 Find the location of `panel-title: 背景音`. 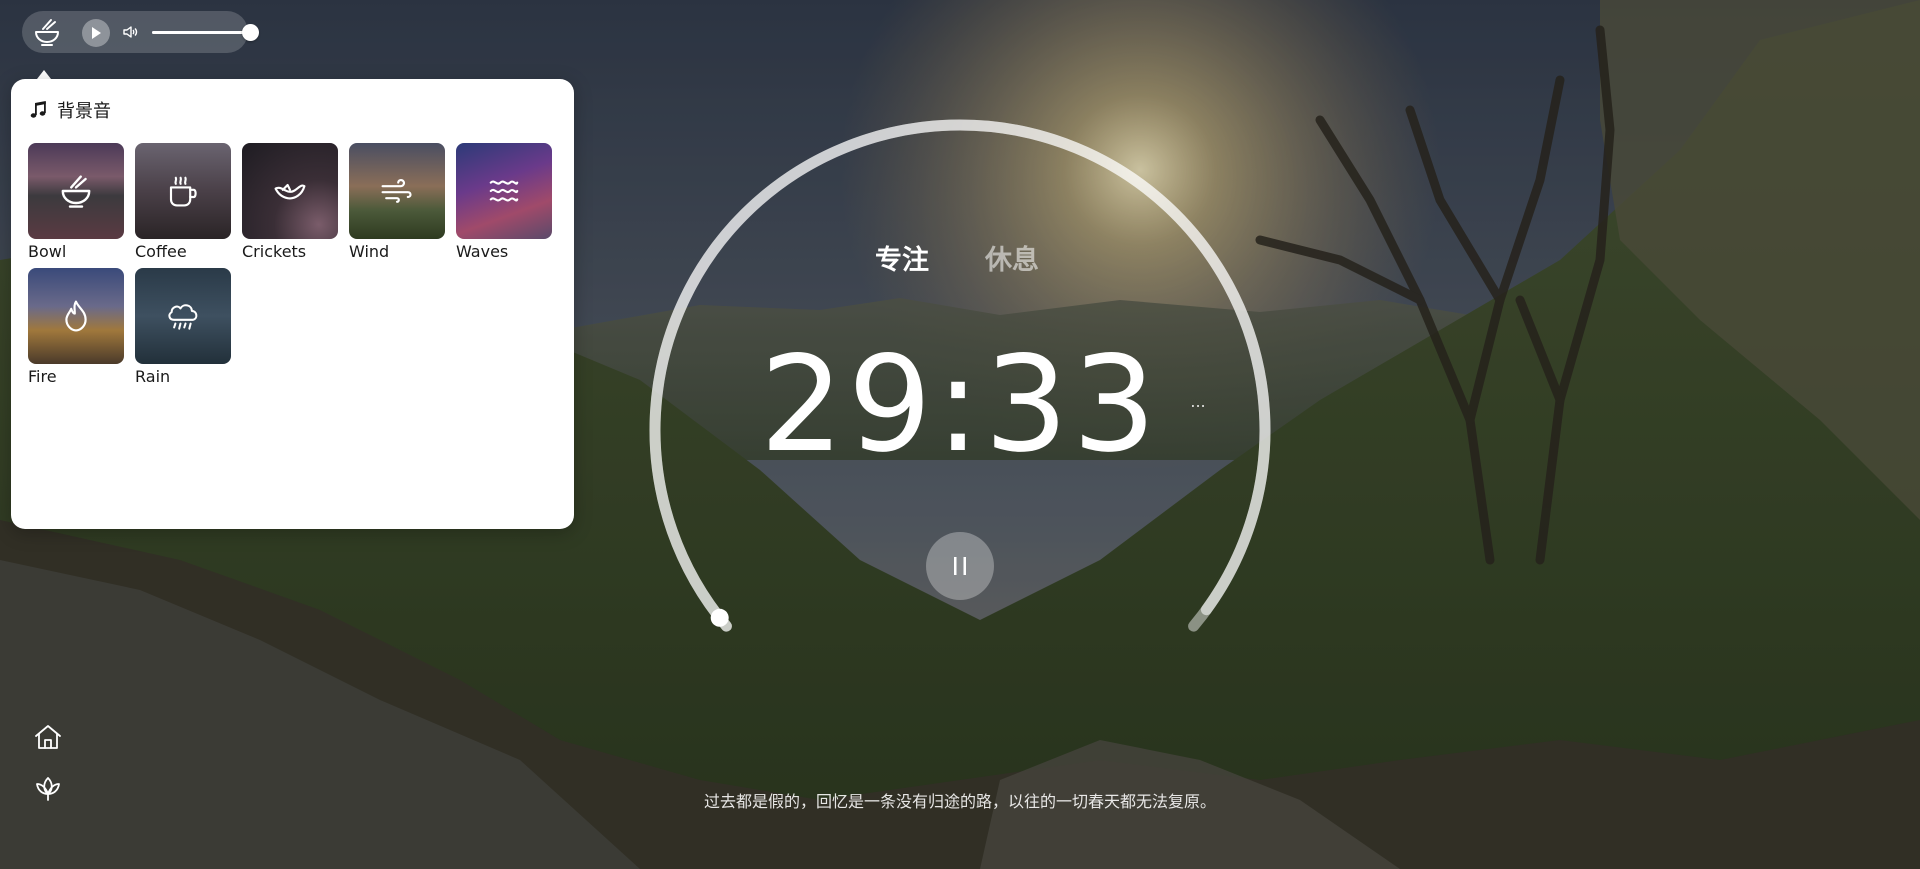

panel-title: 背景音 is located at coordinates (84, 111).